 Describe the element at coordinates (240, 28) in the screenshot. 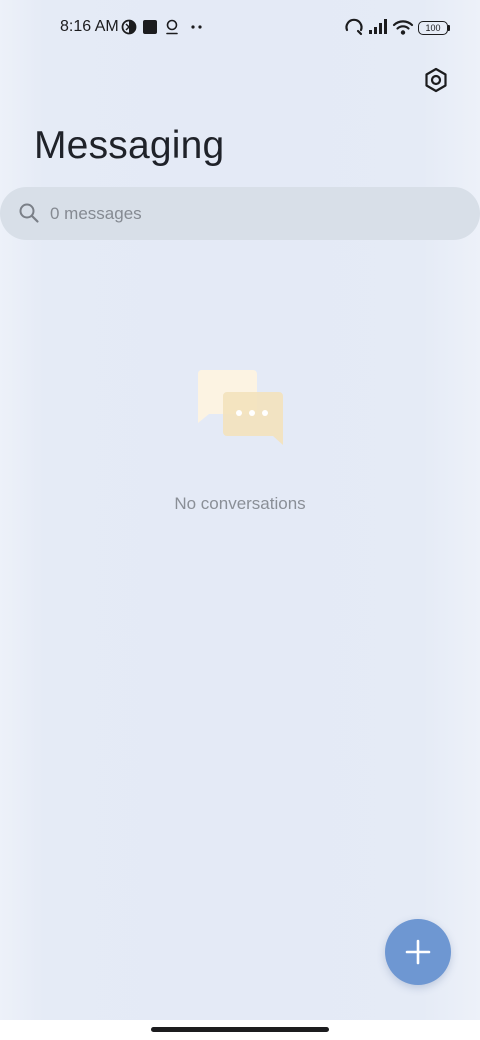

I see `status-bar: 8:16 AM 100` at that location.